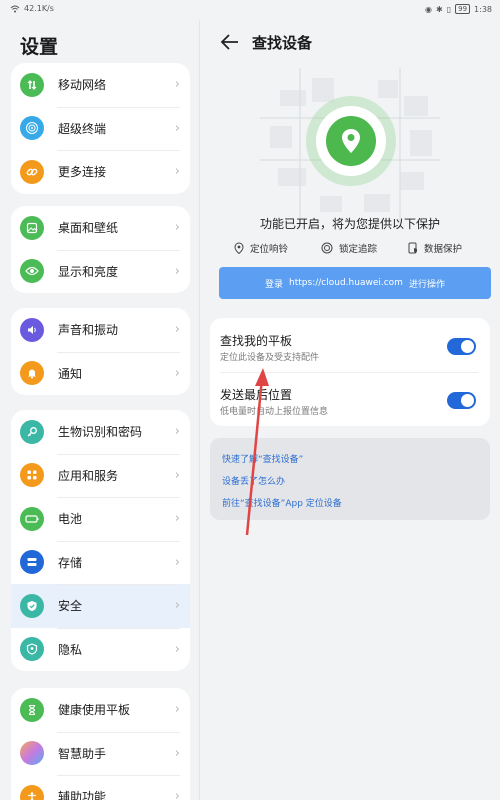 The height and width of the screenshot is (800, 500). What do you see at coordinates (32, 227) in the screenshot?
I see `wallpaper-icon` at bounding box center [32, 227].